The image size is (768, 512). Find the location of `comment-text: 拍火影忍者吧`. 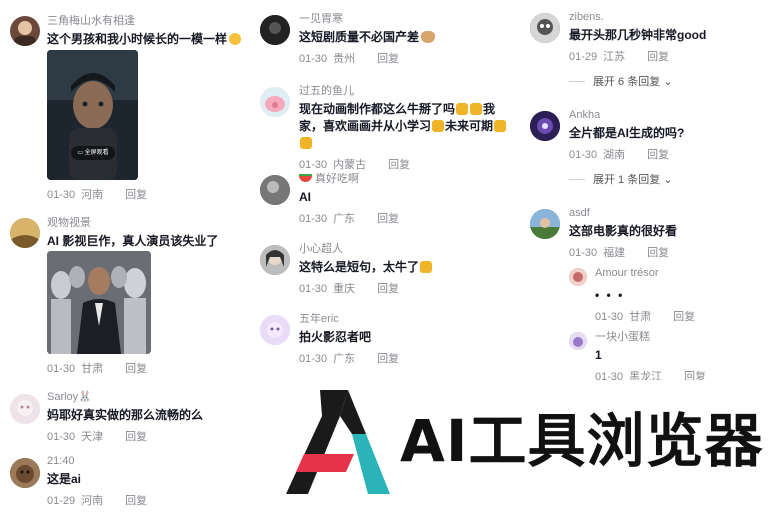

comment-text: 拍火影忍者吧 is located at coordinates (335, 337).